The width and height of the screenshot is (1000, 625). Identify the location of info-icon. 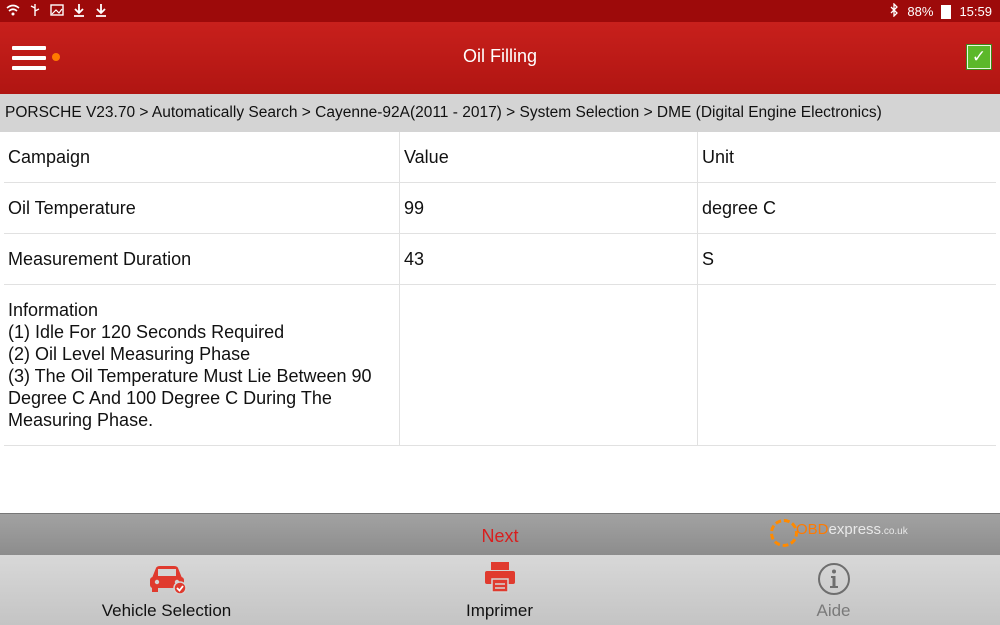
(833, 579).